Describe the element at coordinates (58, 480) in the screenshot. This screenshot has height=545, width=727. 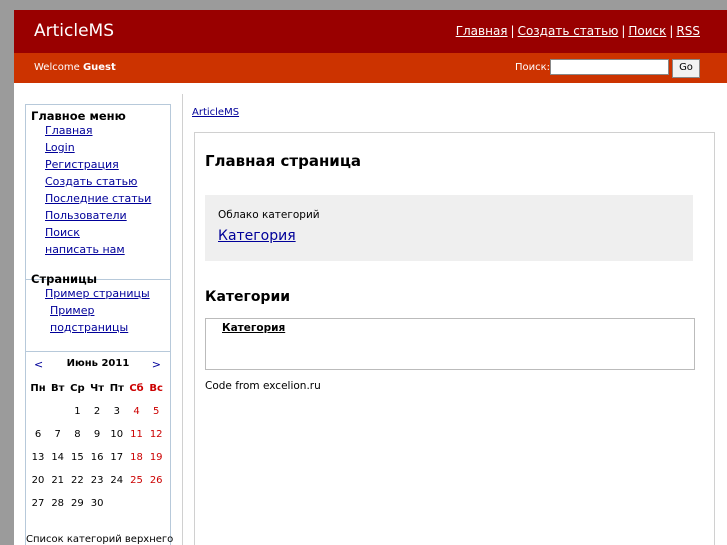
I see `calendar-day: 21` at that location.